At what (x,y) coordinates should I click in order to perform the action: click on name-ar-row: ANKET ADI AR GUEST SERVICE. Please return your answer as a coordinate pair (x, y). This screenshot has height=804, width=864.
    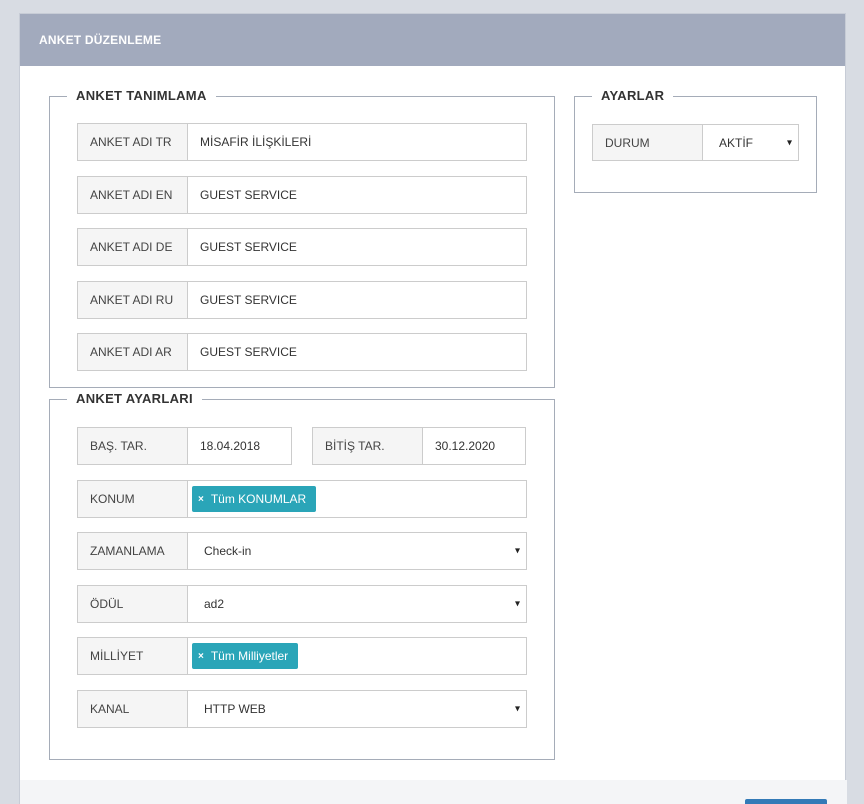
    Looking at the image, I should click on (302, 352).